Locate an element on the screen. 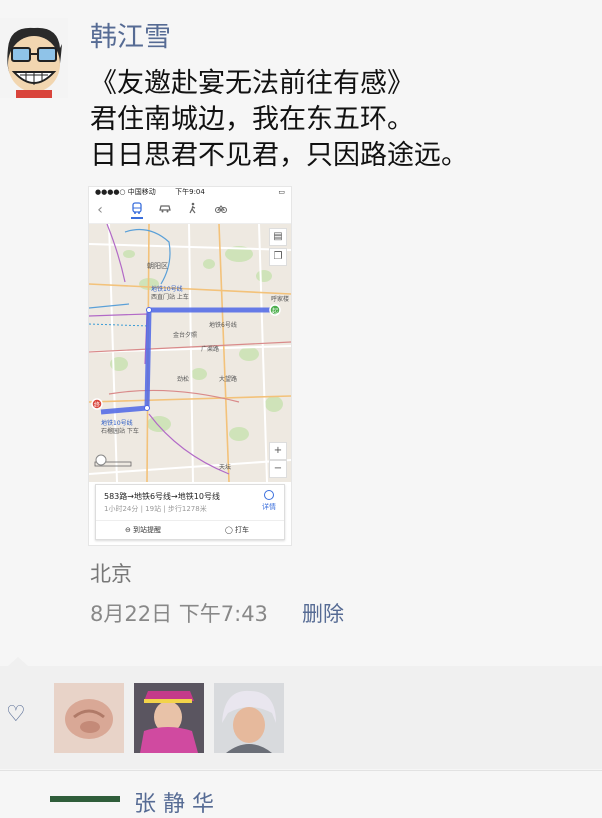 This screenshot has height=818, width=602. zoom-out-button: − is located at coordinates (278, 469).